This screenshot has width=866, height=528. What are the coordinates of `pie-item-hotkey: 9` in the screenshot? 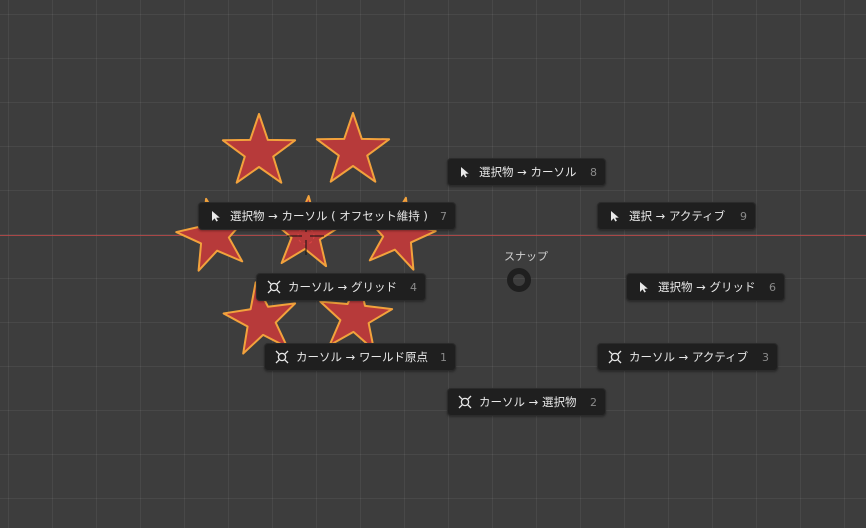 It's located at (743, 216).